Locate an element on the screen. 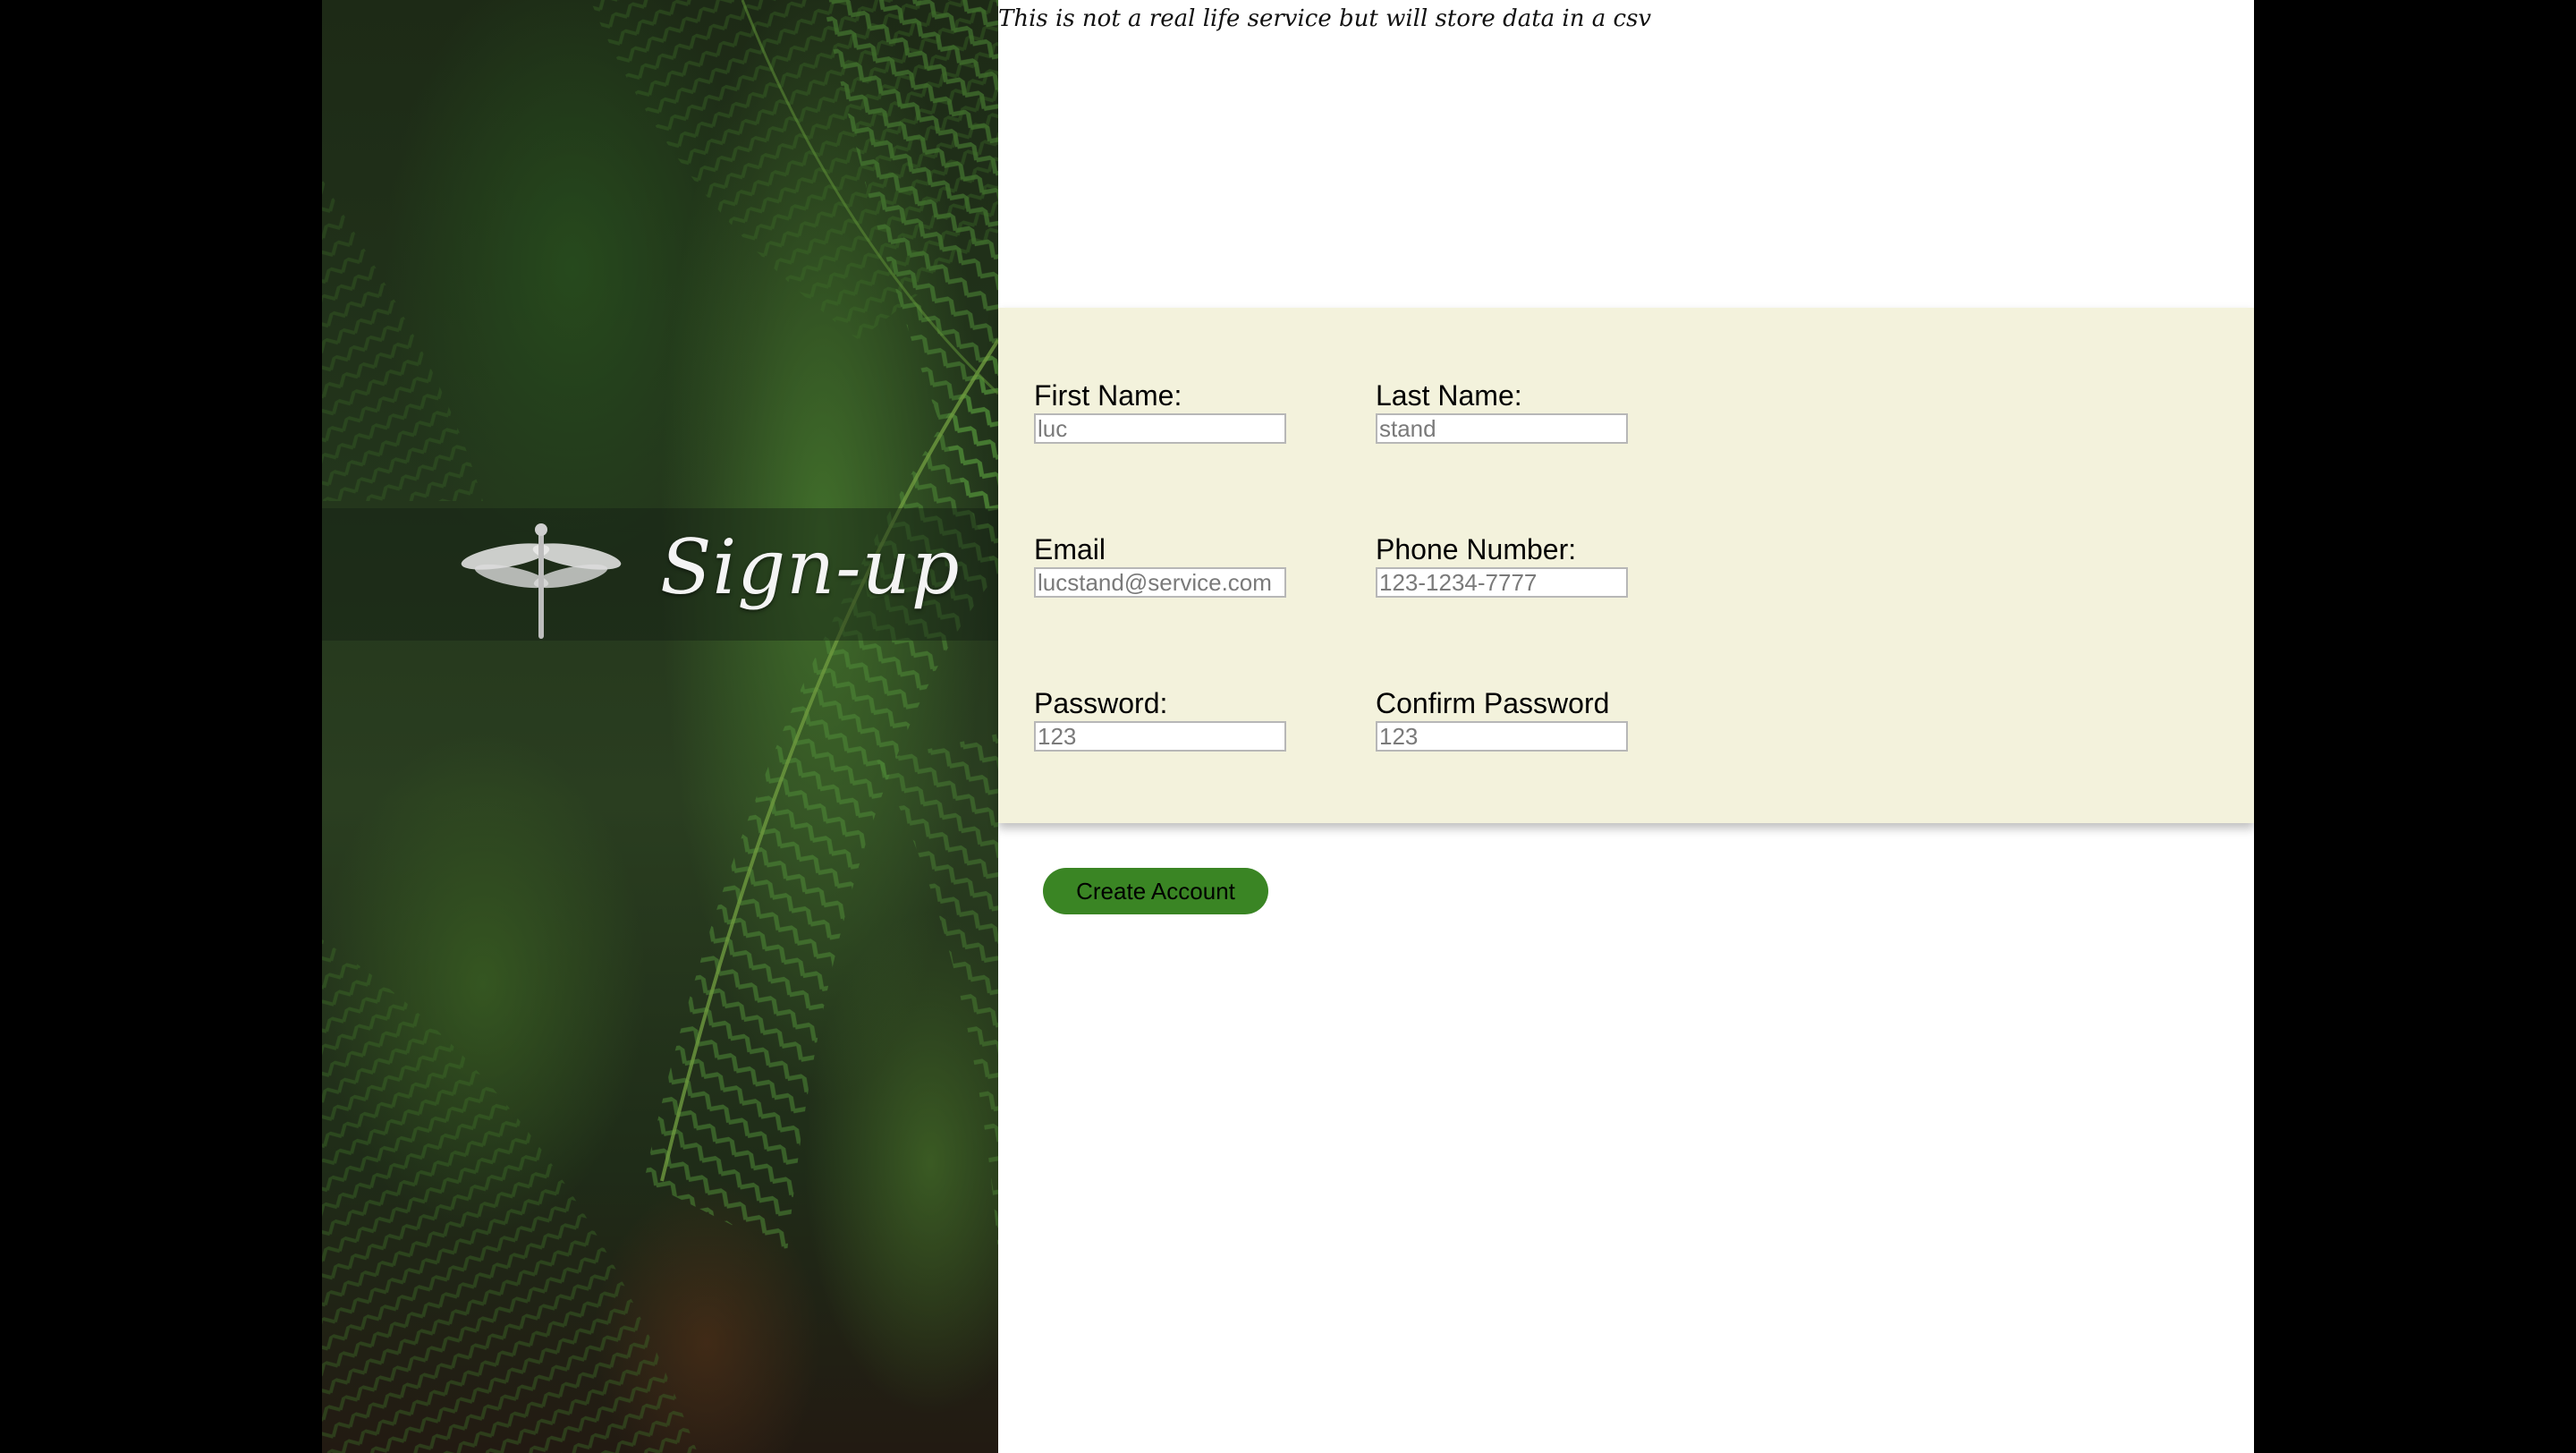  email-label: Email is located at coordinates (1070, 549).